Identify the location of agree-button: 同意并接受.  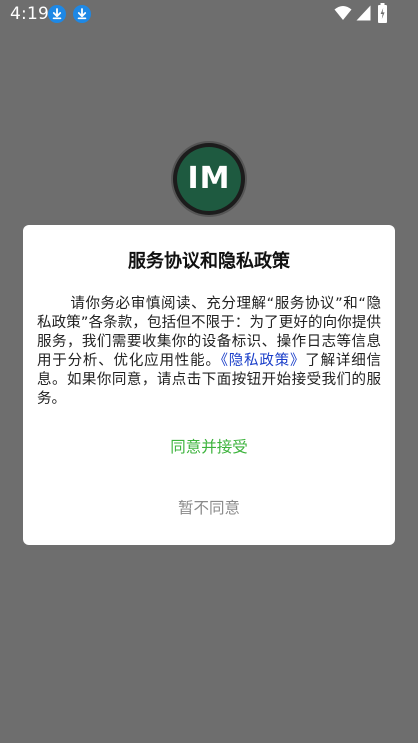
(209, 446).